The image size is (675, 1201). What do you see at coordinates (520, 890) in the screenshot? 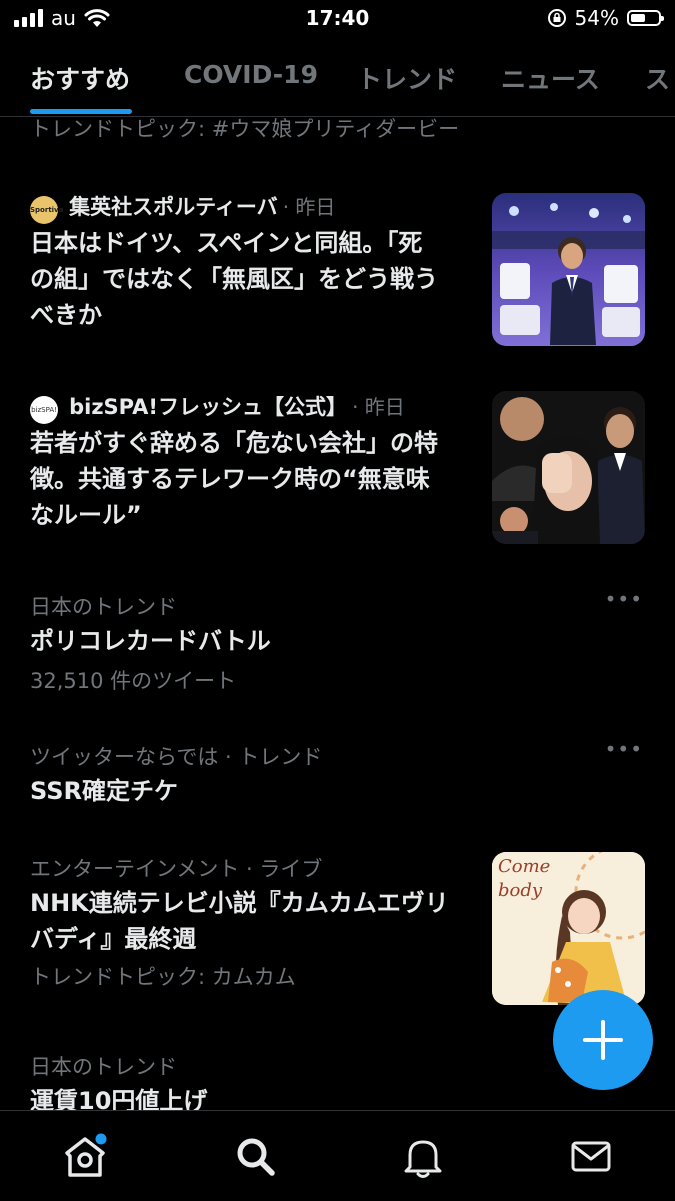
I see `thumb-text: body` at bounding box center [520, 890].